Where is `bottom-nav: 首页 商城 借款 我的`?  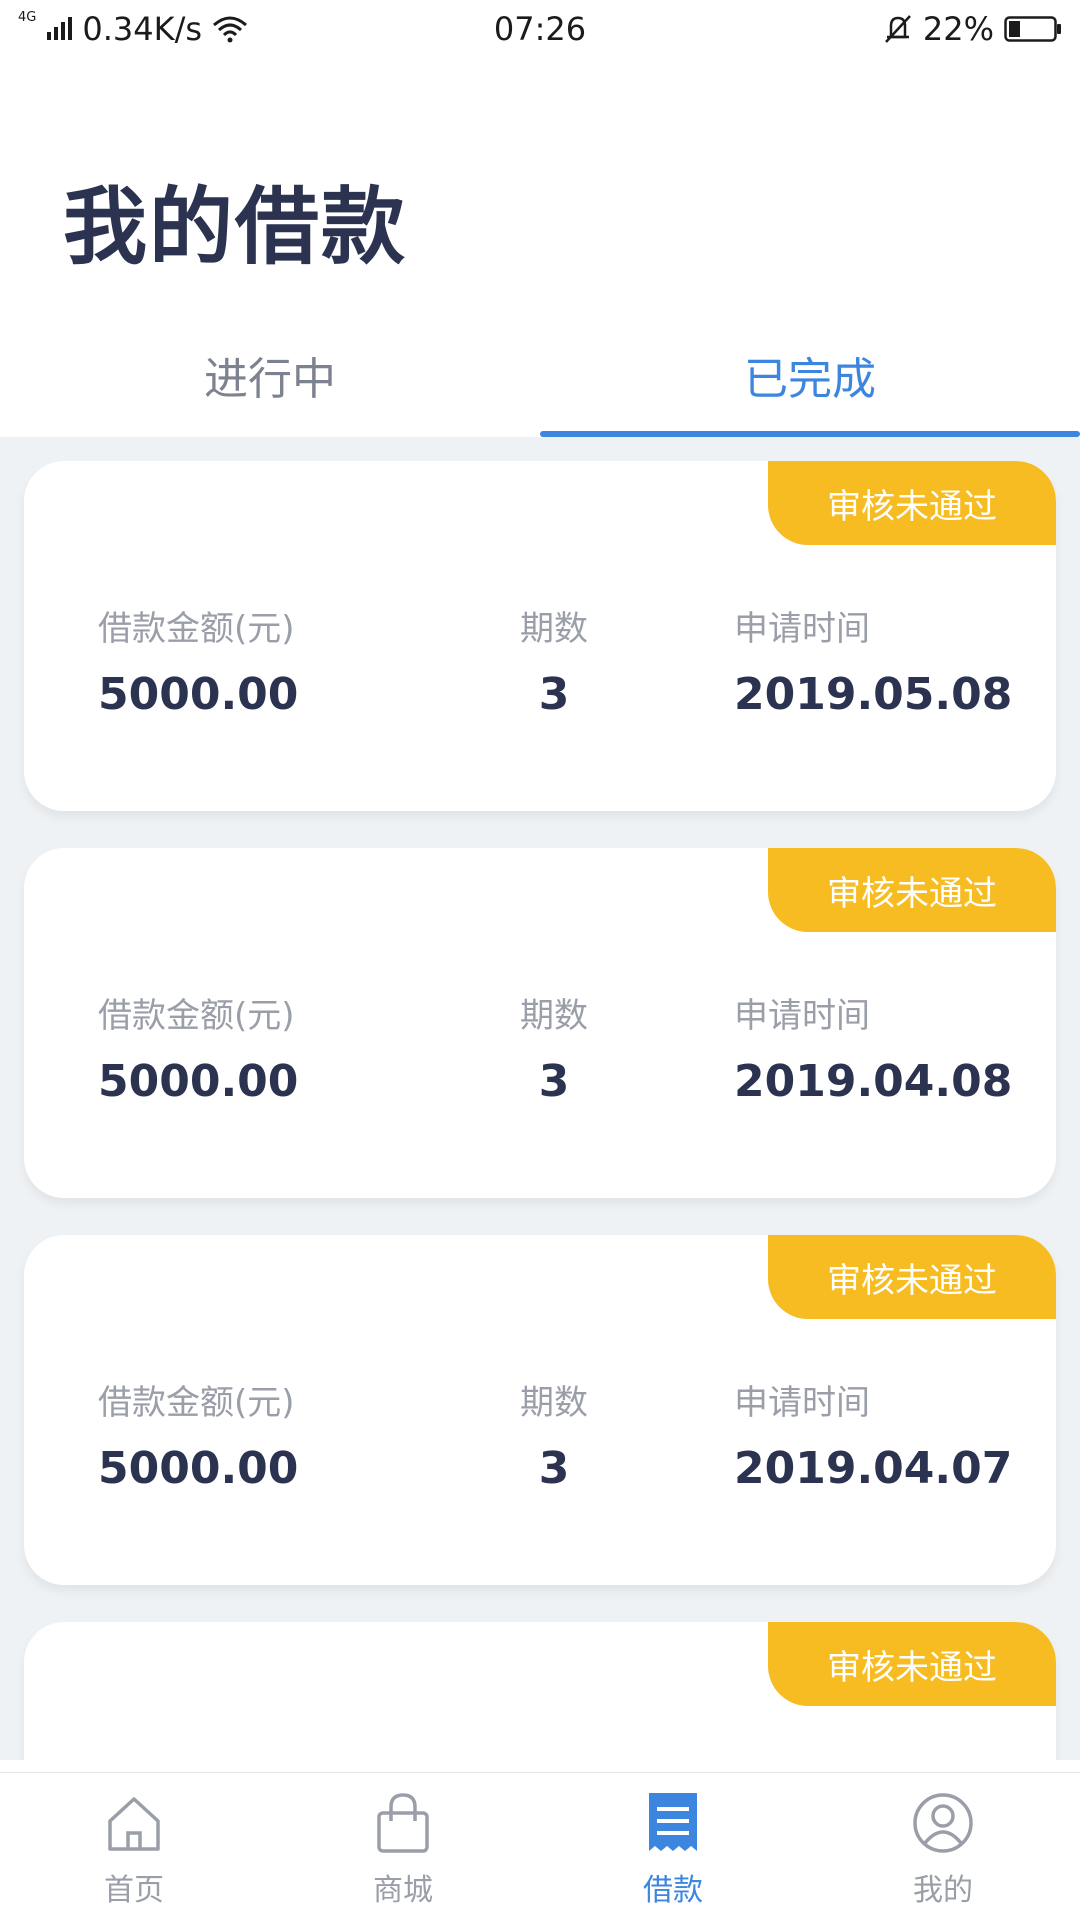 bottom-nav: 首页 商城 借款 我的 is located at coordinates (540, 1846).